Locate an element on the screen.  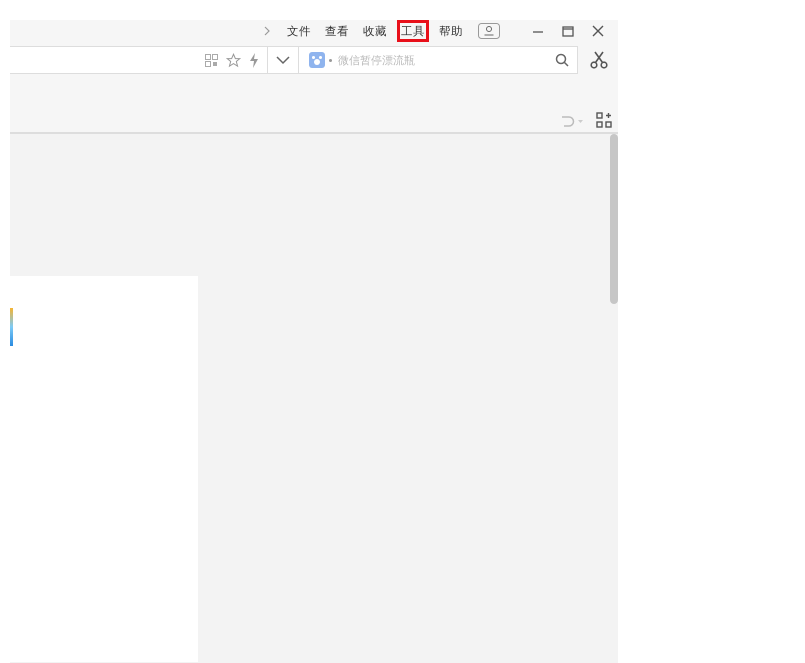
chevron-down-icon is located at coordinates (283, 60).